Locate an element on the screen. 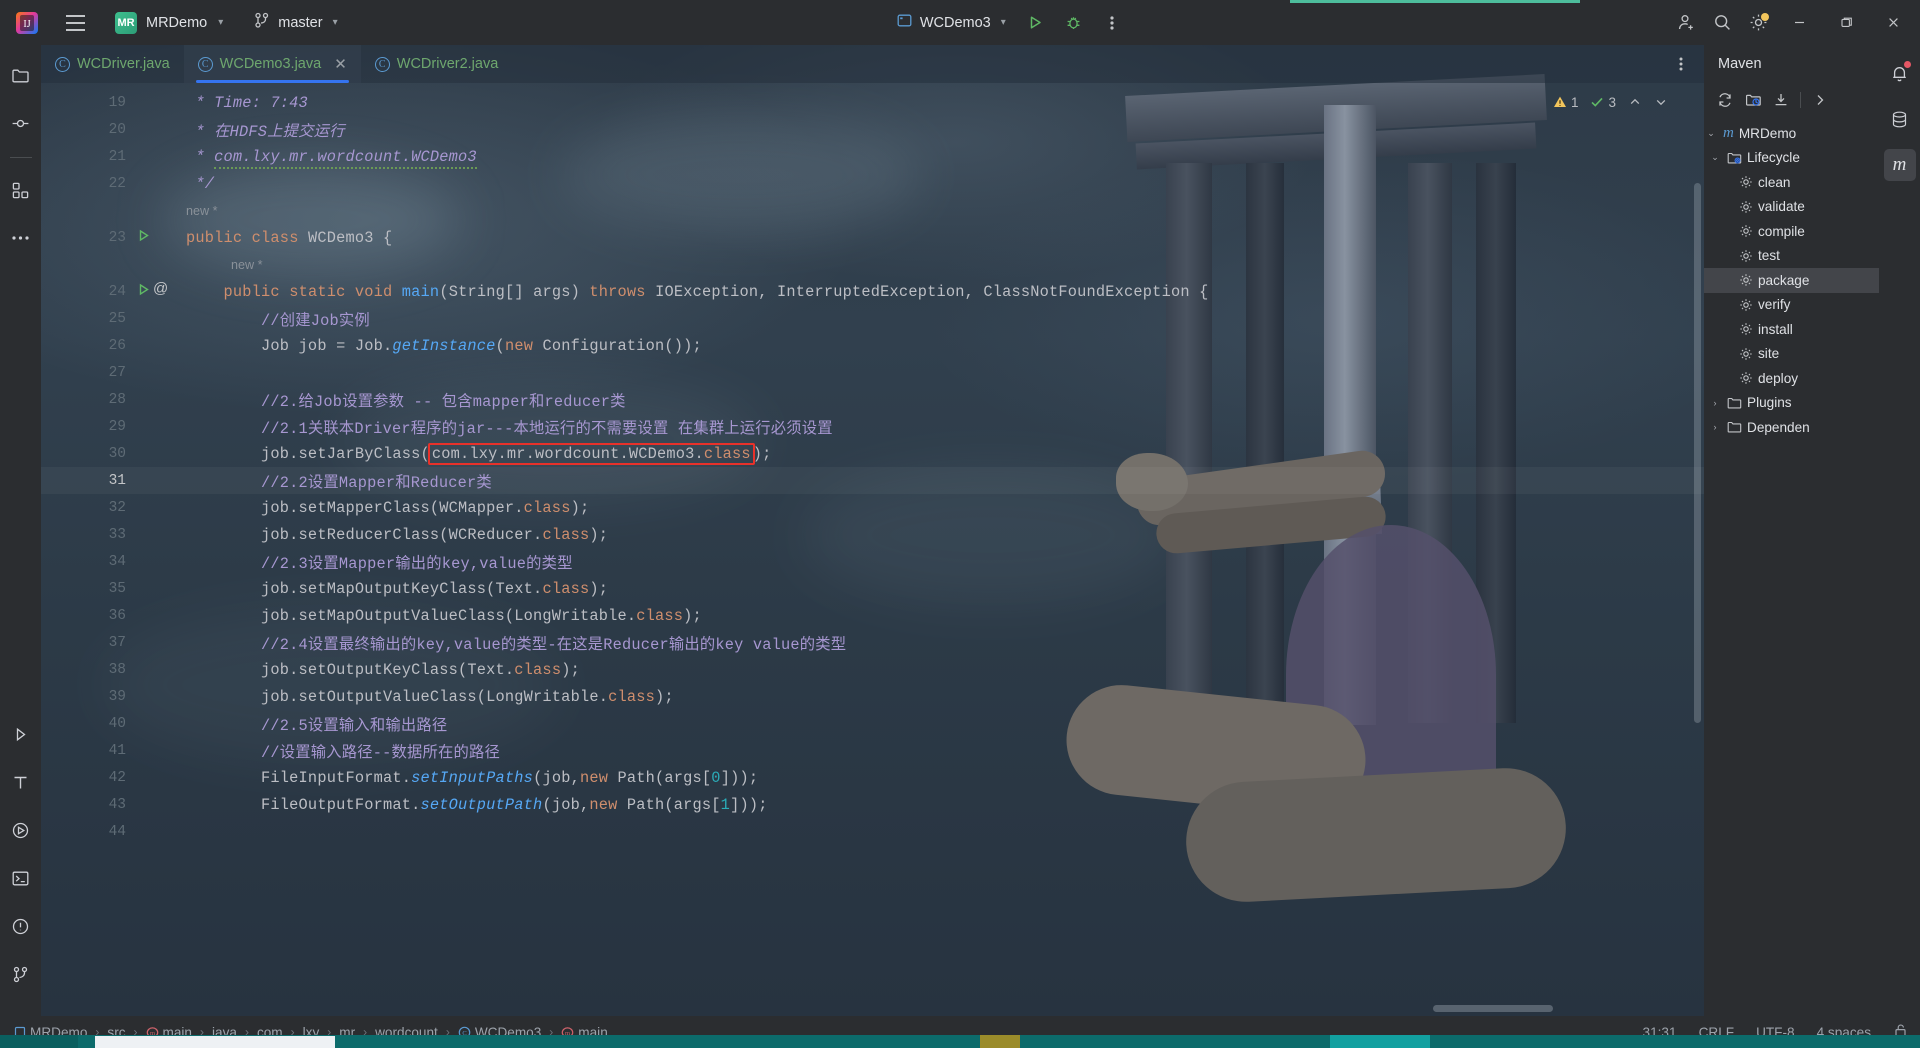 This screenshot has height=1048, width=1920. prev-problem-button is located at coordinates (1635, 102).